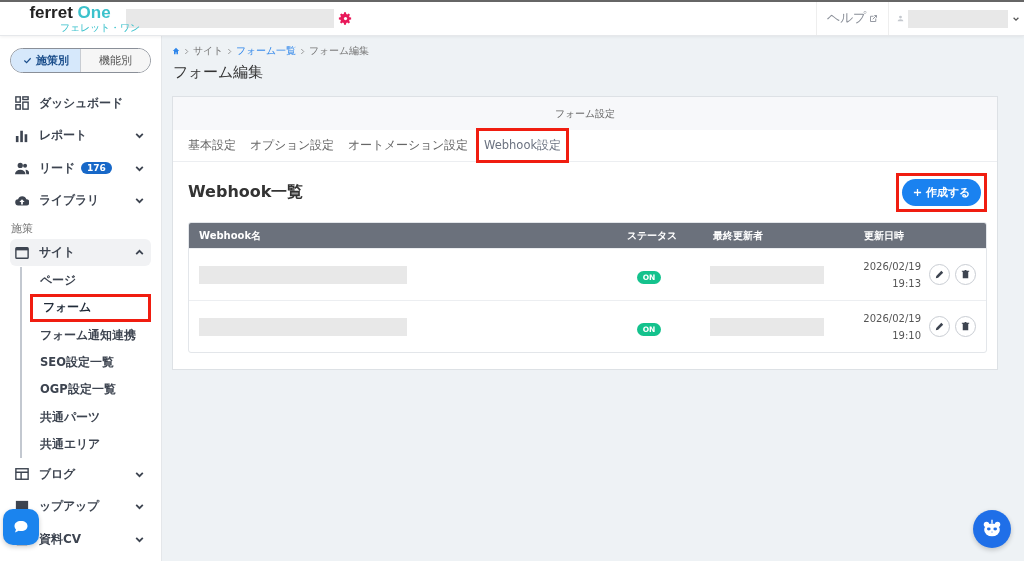 This screenshot has width=1024, height=561. Describe the element at coordinates (80, 252) in the screenshot. I see `nav-group-item: サイト` at that location.